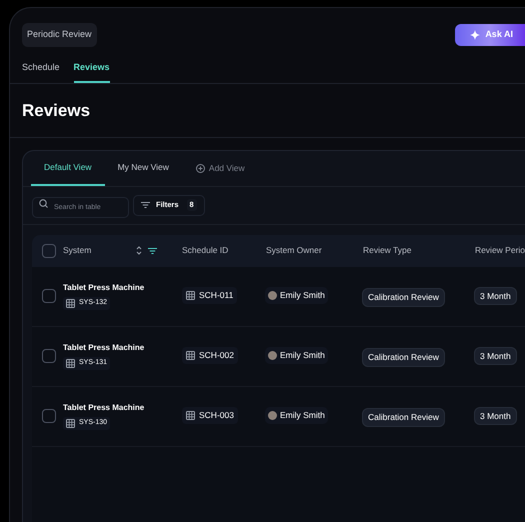  Describe the element at coordinates (387, 250) in the screenshot. I see `column-header: Review Type` at that location.